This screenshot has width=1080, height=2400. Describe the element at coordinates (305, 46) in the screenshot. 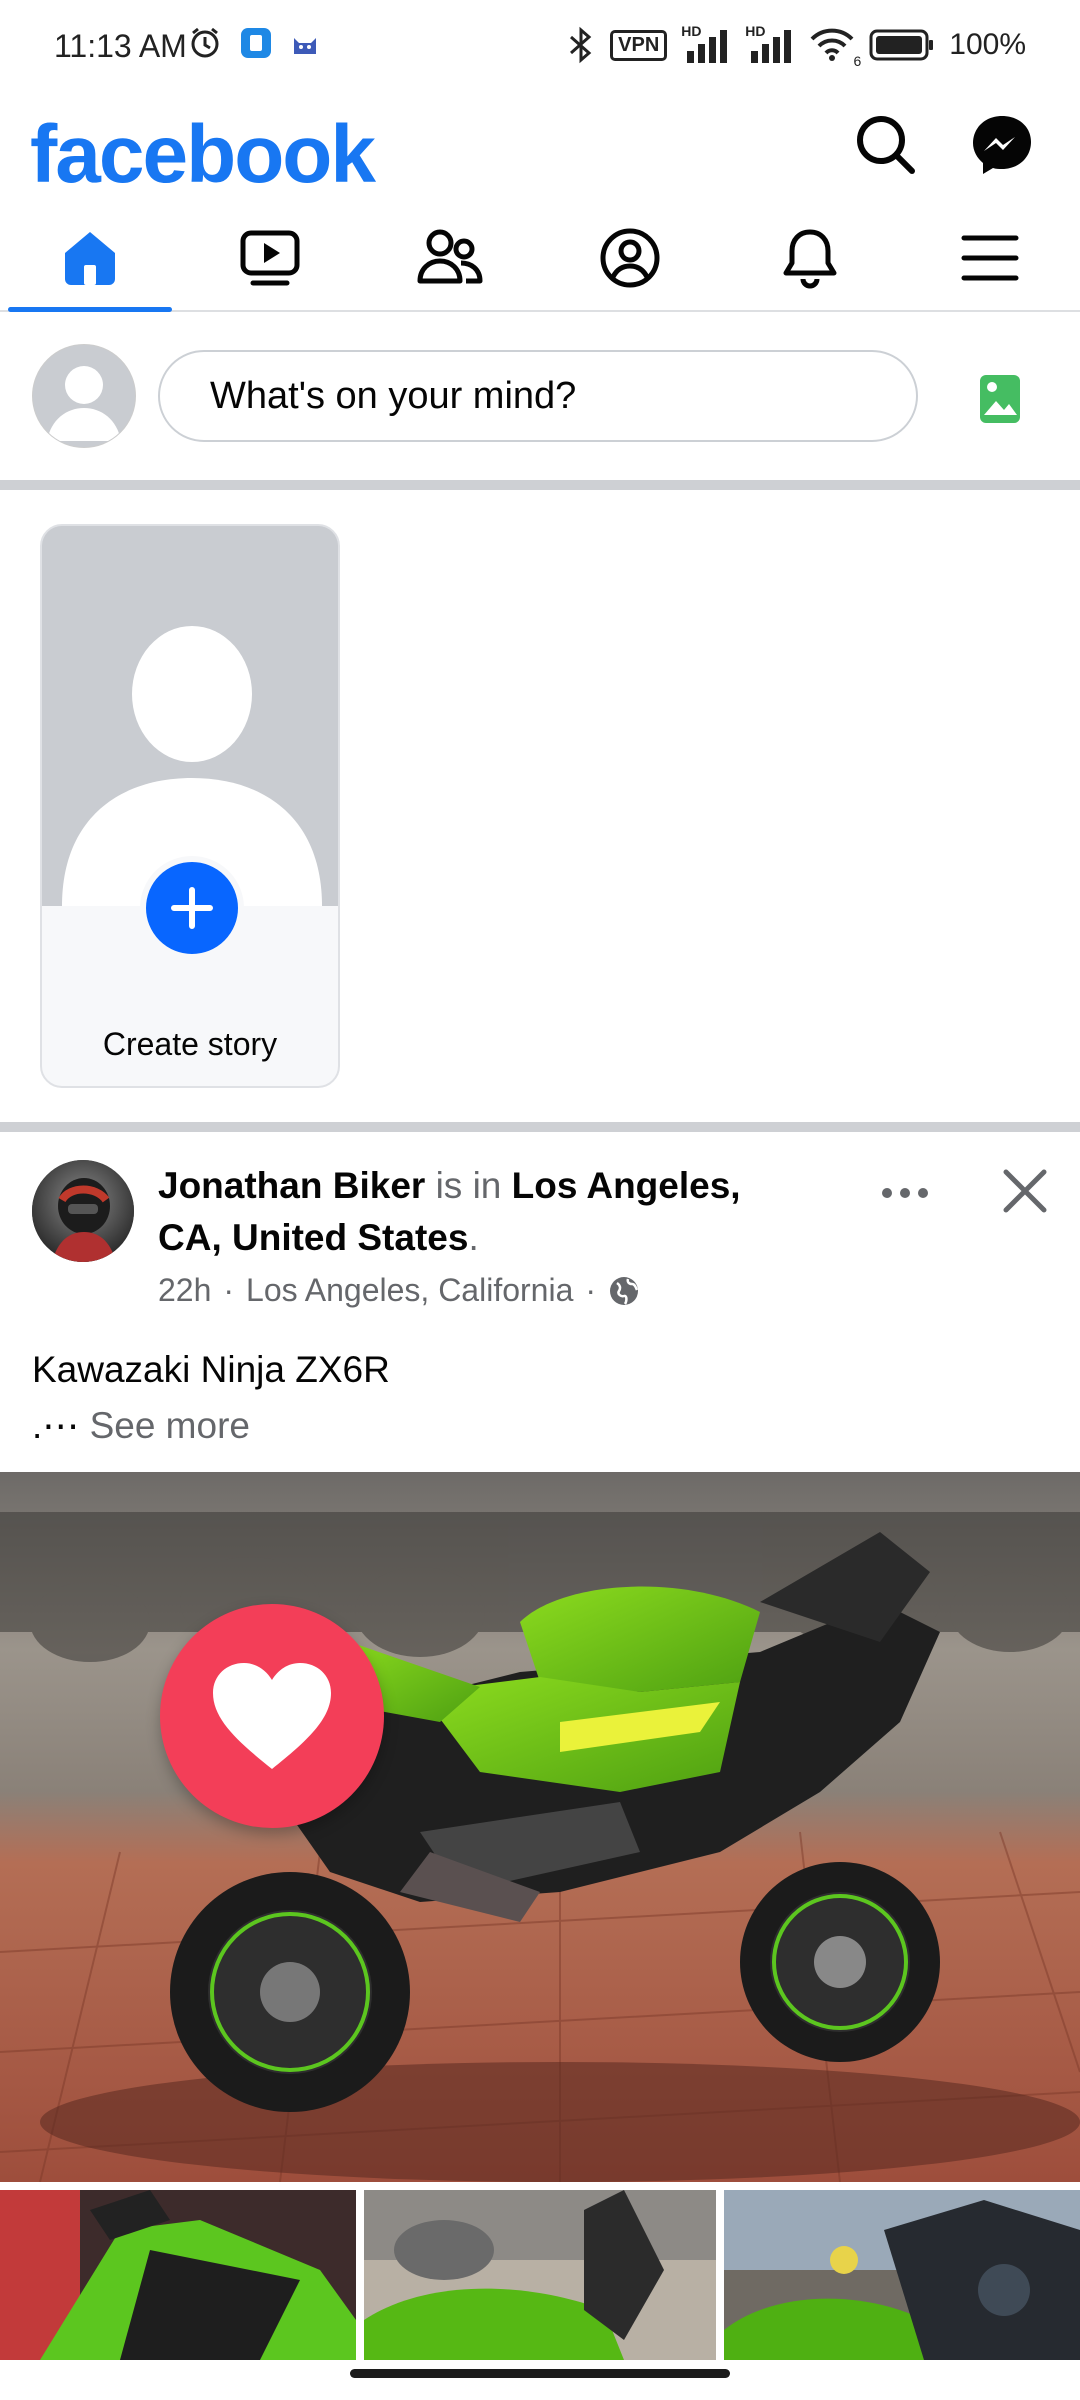

I see `cat-icon` at that location.